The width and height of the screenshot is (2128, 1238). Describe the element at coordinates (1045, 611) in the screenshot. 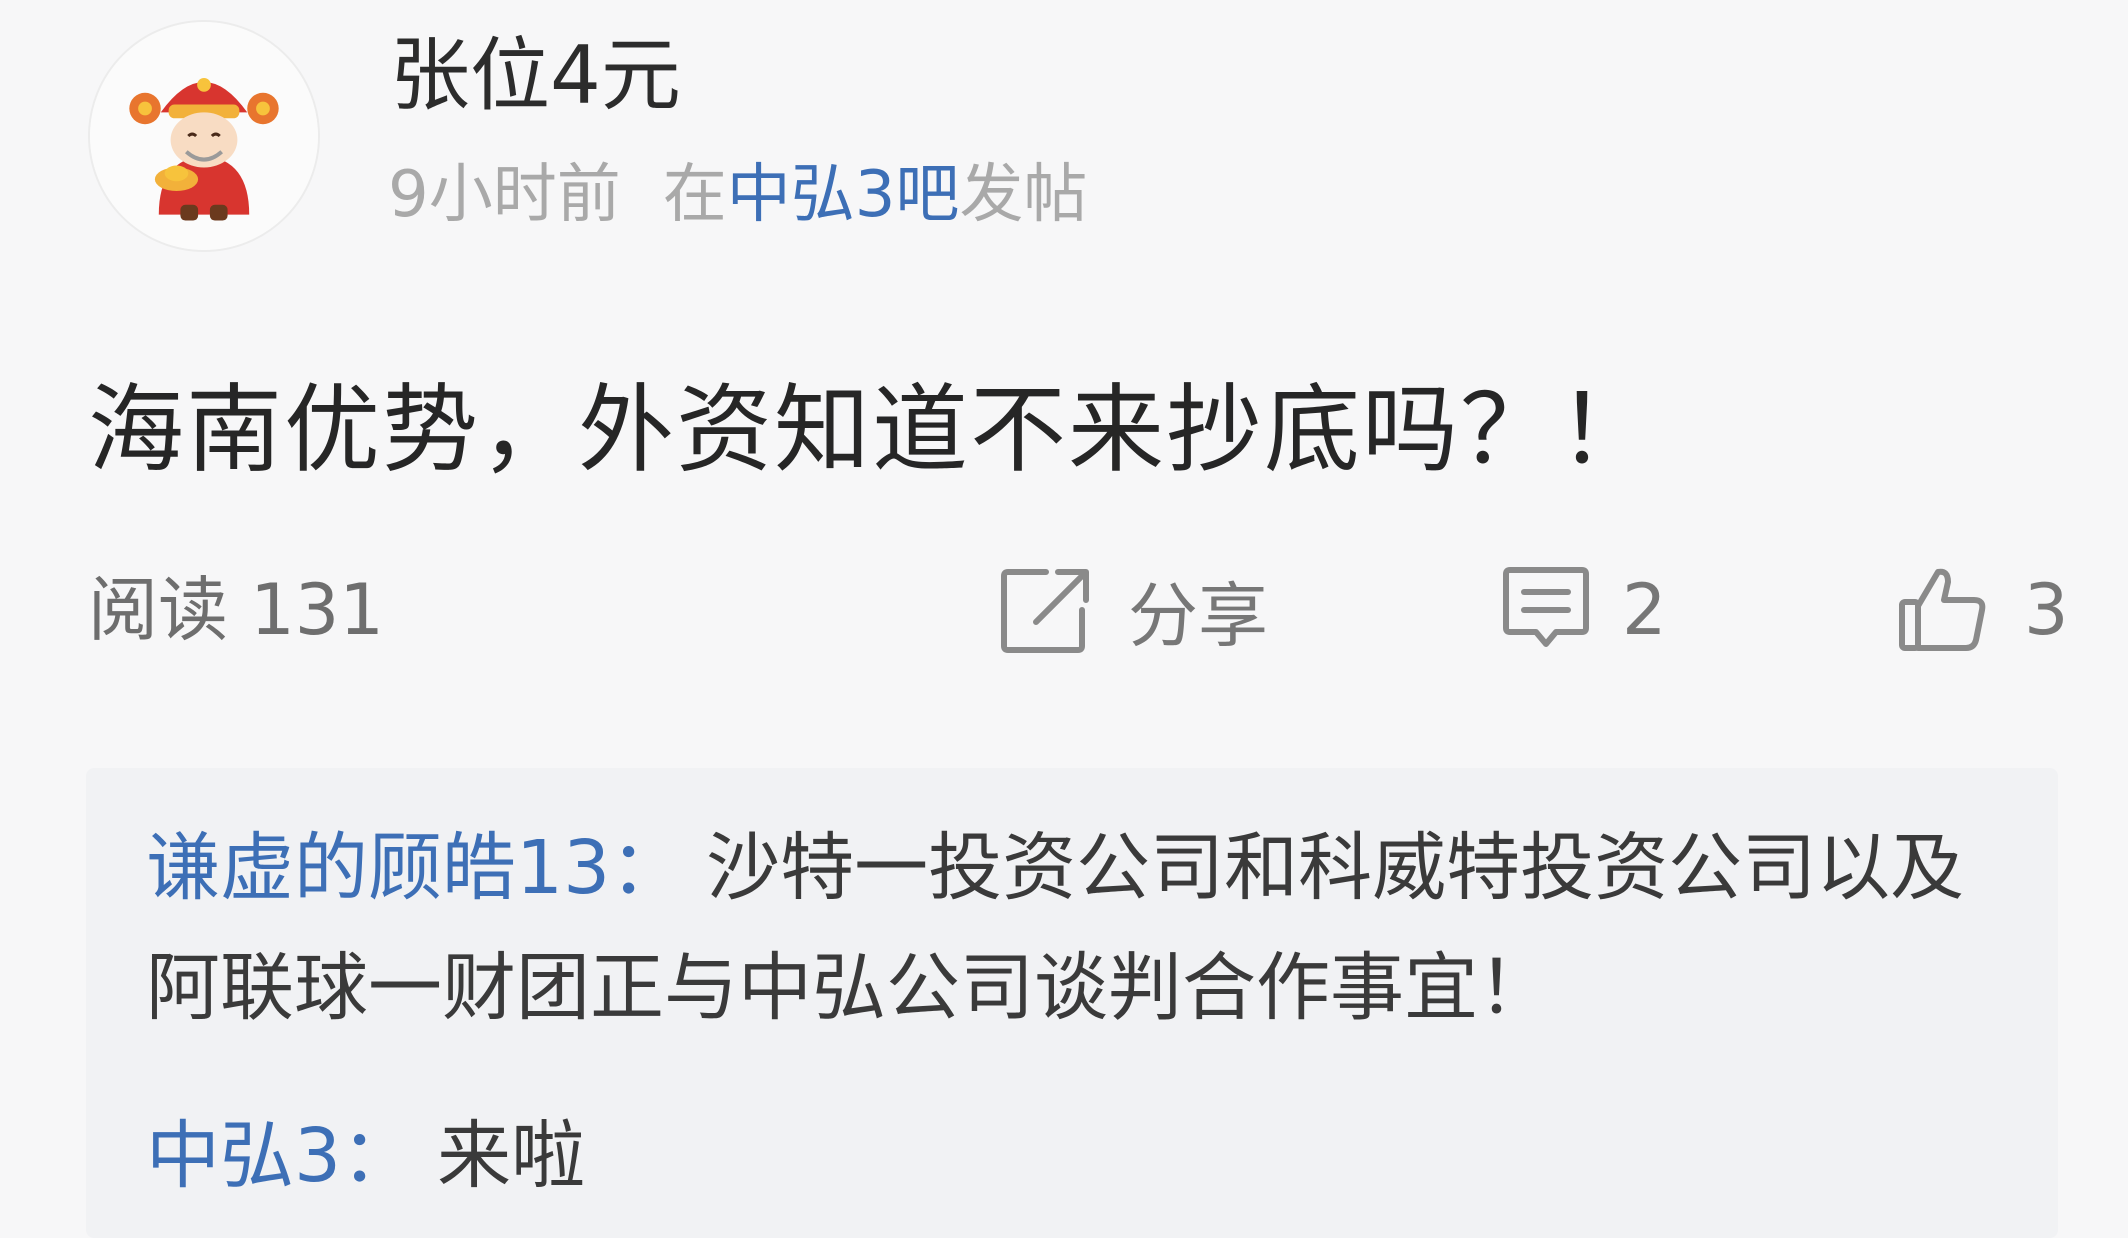

I see `share-icon` at that location.